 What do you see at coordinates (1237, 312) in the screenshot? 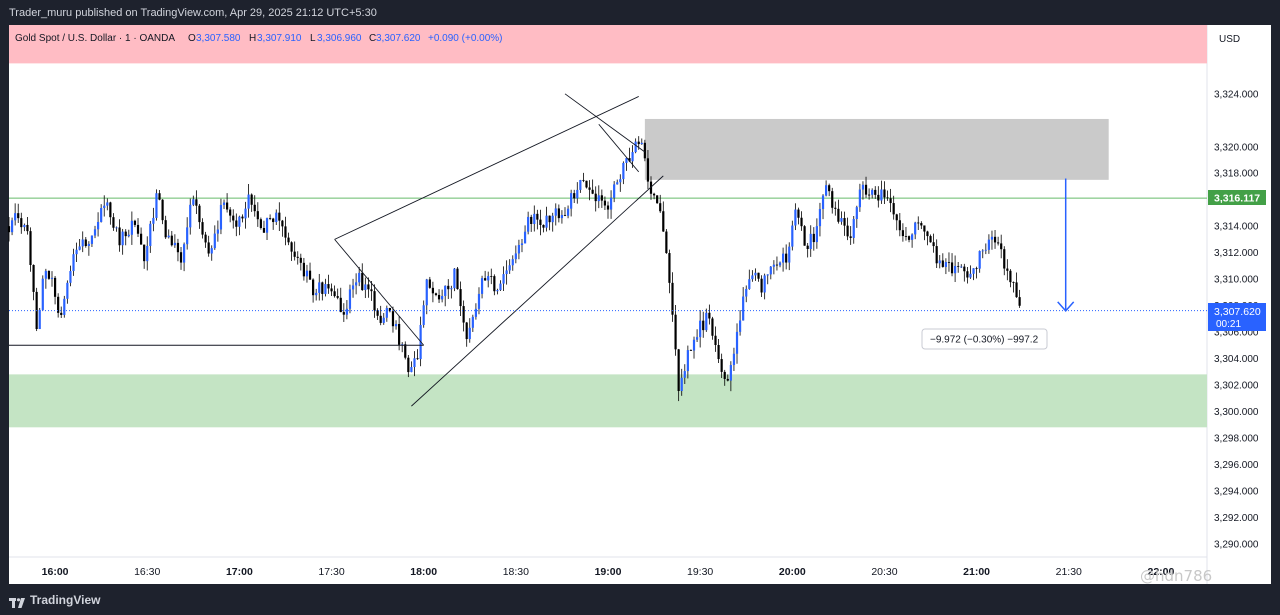
I see `current-price-label-text: 3,307.620` at bounding box center [1237, 312].